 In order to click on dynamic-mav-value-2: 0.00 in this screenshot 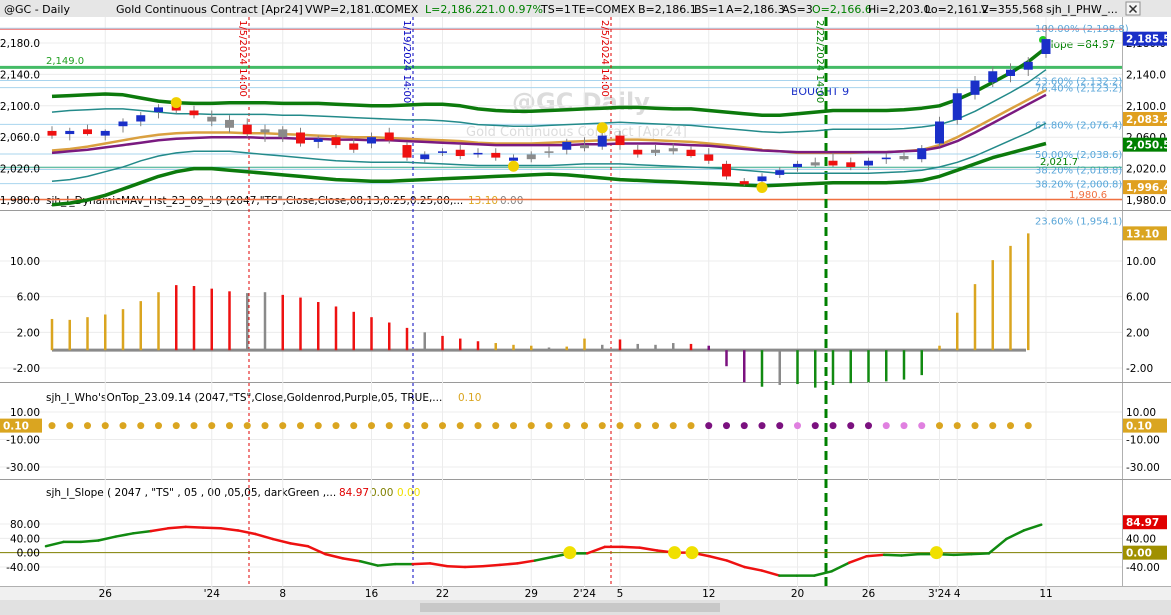, I will do `click(511, 201)`.